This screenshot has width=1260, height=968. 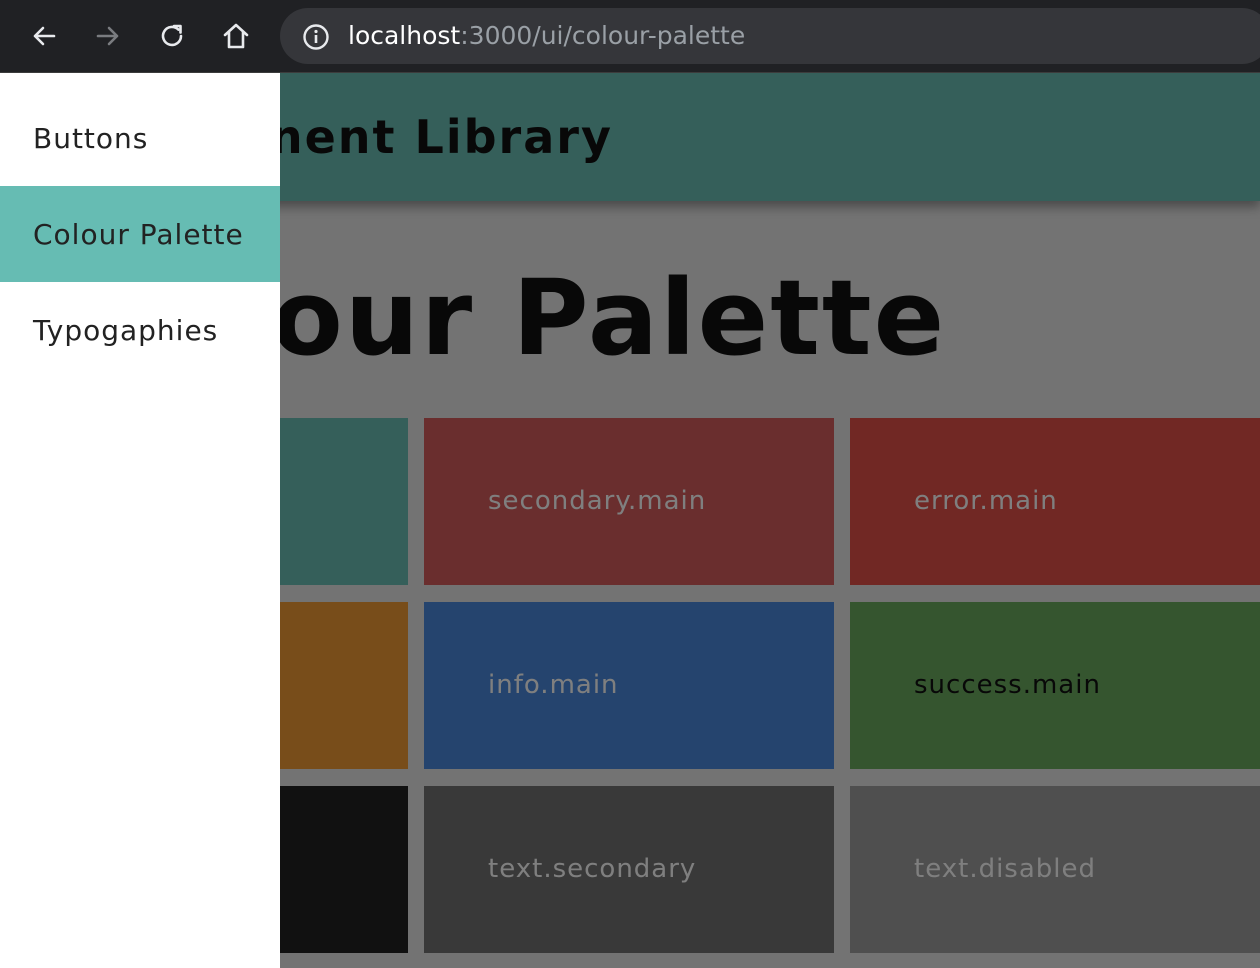 I want to click on back-icon, so click(x=44, y=36).